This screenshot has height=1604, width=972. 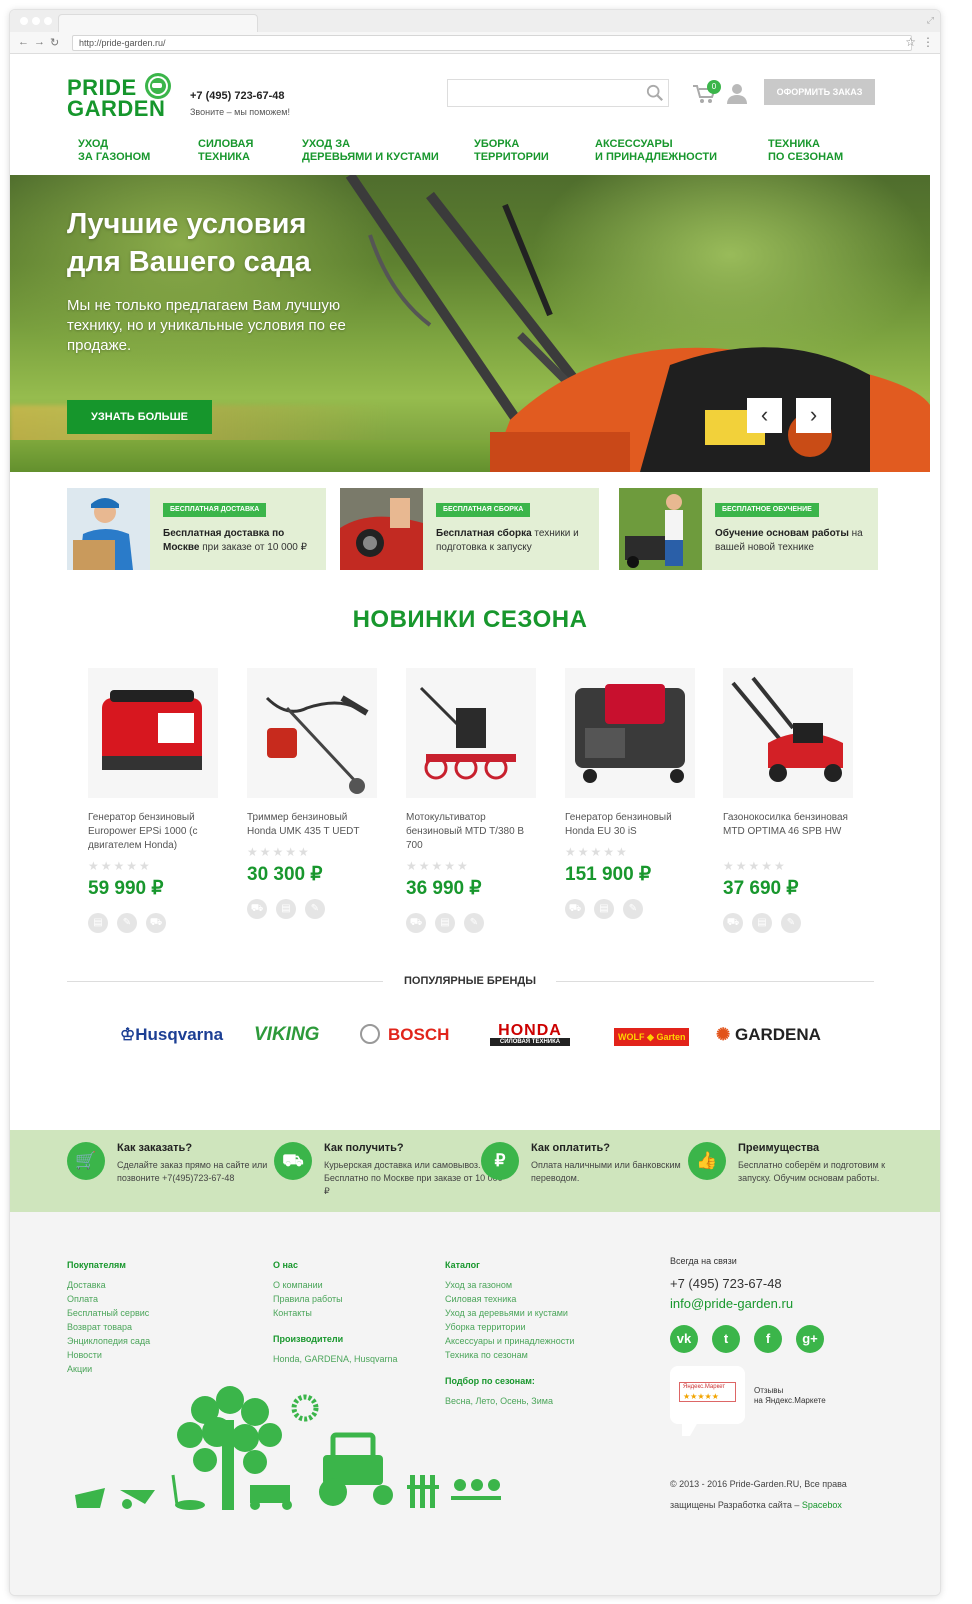 I want to click on footer-link: Правила работы, so click(x=335, y=1299).